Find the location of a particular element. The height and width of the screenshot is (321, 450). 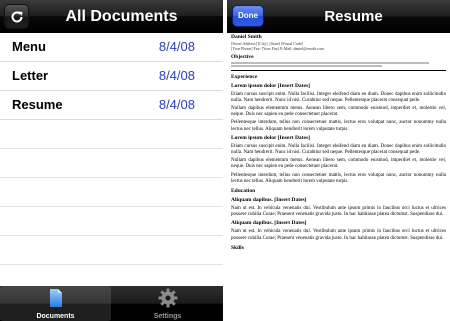

section-heading-objective: Objective is located at coordinates (242, 56).